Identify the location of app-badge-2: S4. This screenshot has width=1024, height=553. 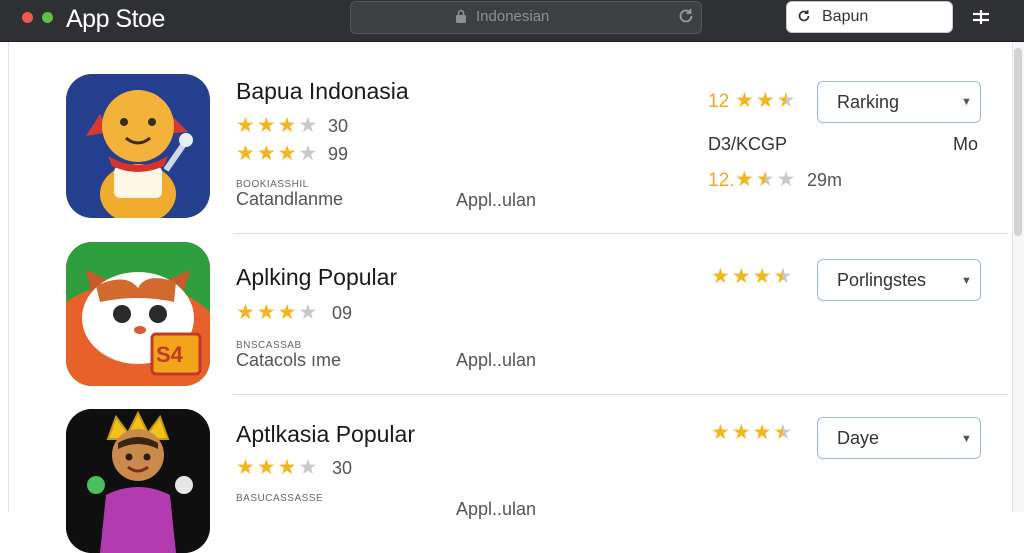
(169, 354).